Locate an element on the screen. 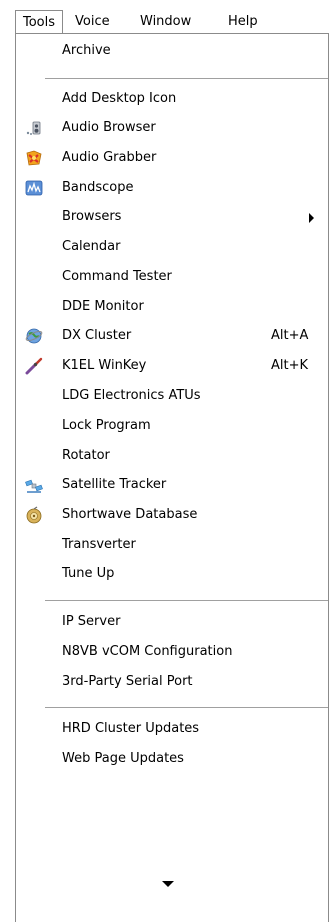 The height and width of the screenshot is (922, 331). shortcut-label: Alt+A is located at coordinates (290, 335).